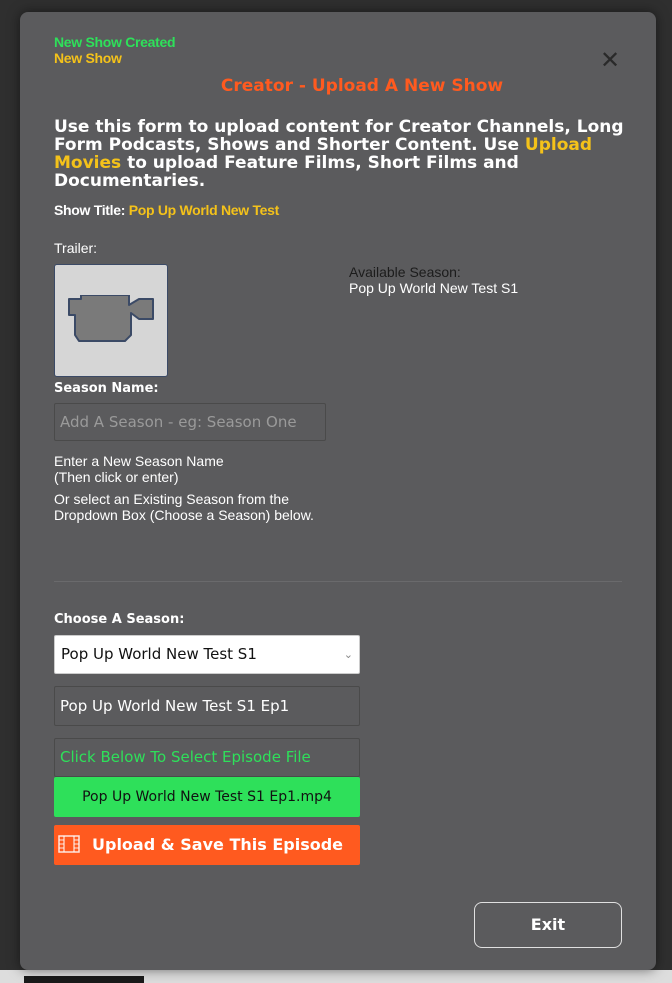  Describe the element at coordinates (204, 210) in the screenshot. I see `show-title-value: Pop Up World New Test` at that location.